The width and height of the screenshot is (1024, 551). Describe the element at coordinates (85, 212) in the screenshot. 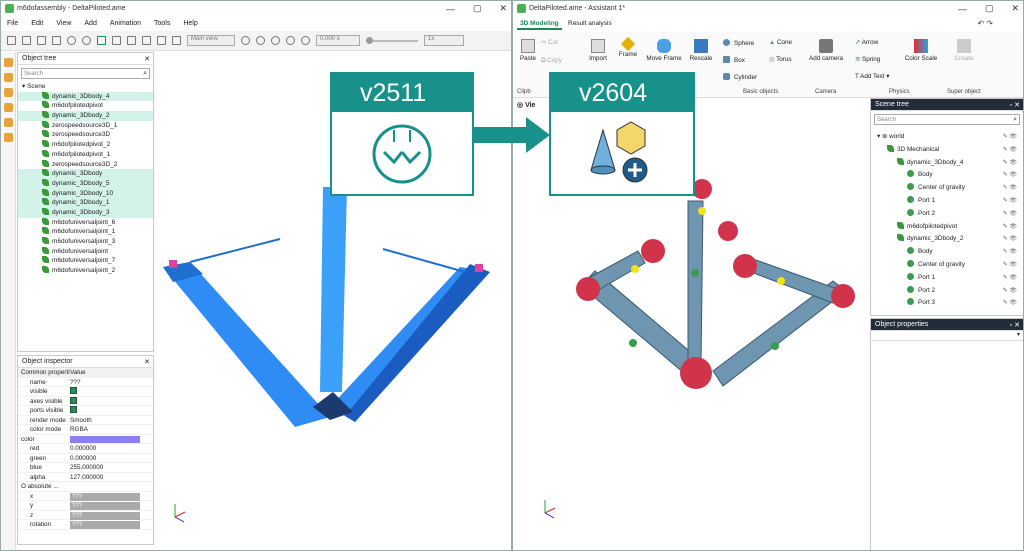

I see `tree-item: dynamic_3Dbody_3` at that location.